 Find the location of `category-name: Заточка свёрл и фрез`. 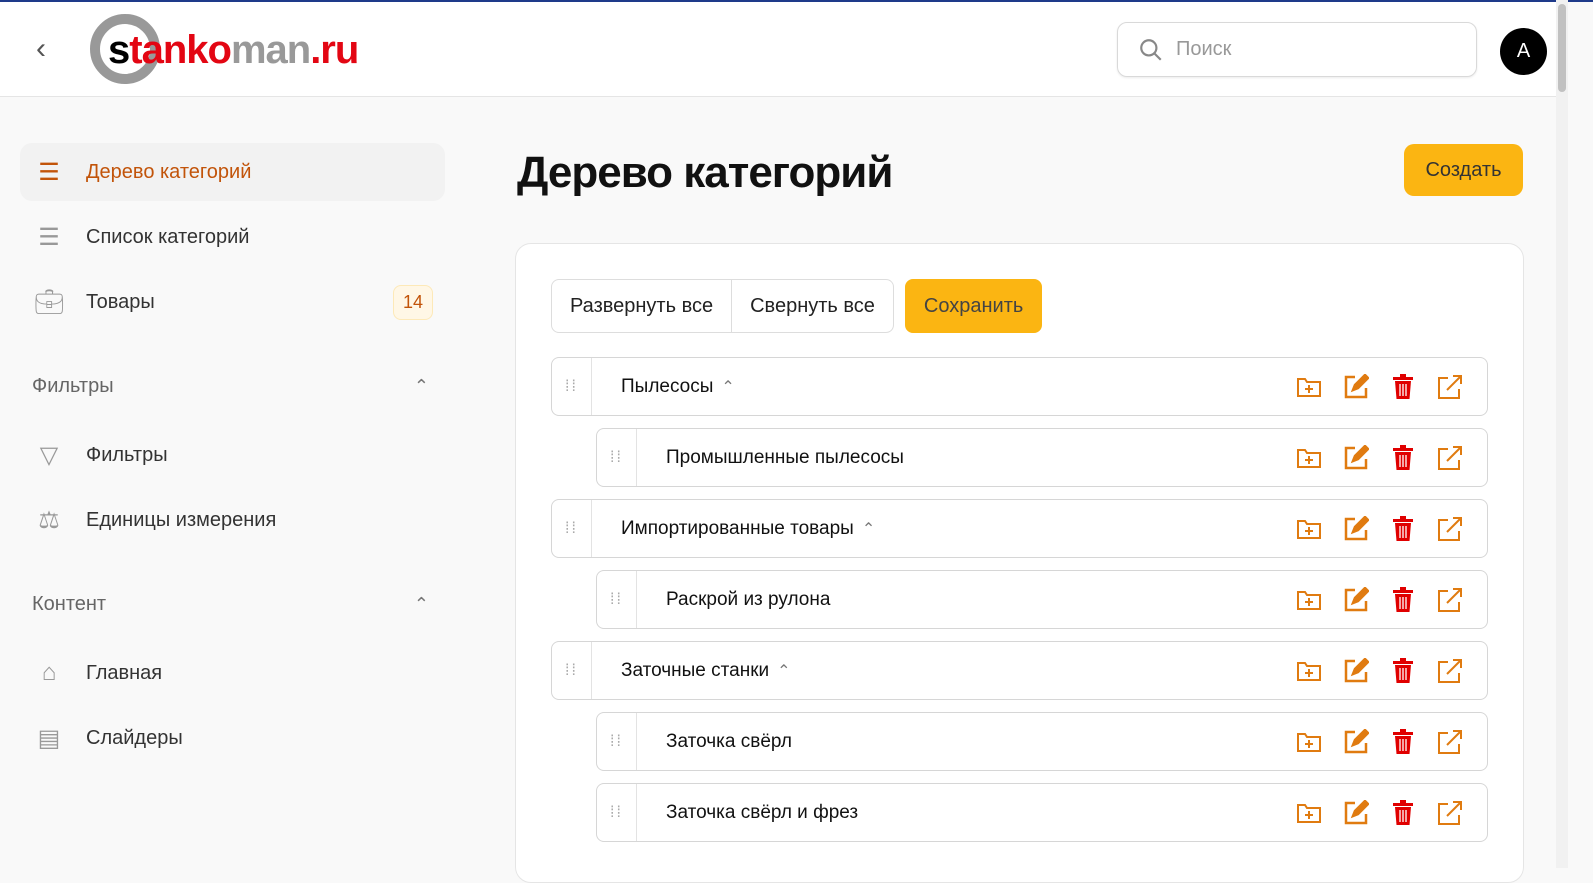

category-name: Заточка свёрл и фрез is located at coordinates (762, 813).